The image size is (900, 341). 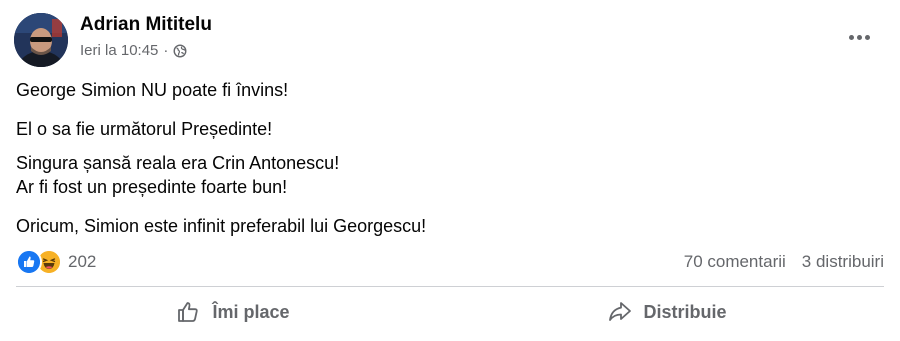 What do you see at coordinates (56, 262) in the screenshot?
I see `reactions-summary: 202` at bounding box center [56, 262].